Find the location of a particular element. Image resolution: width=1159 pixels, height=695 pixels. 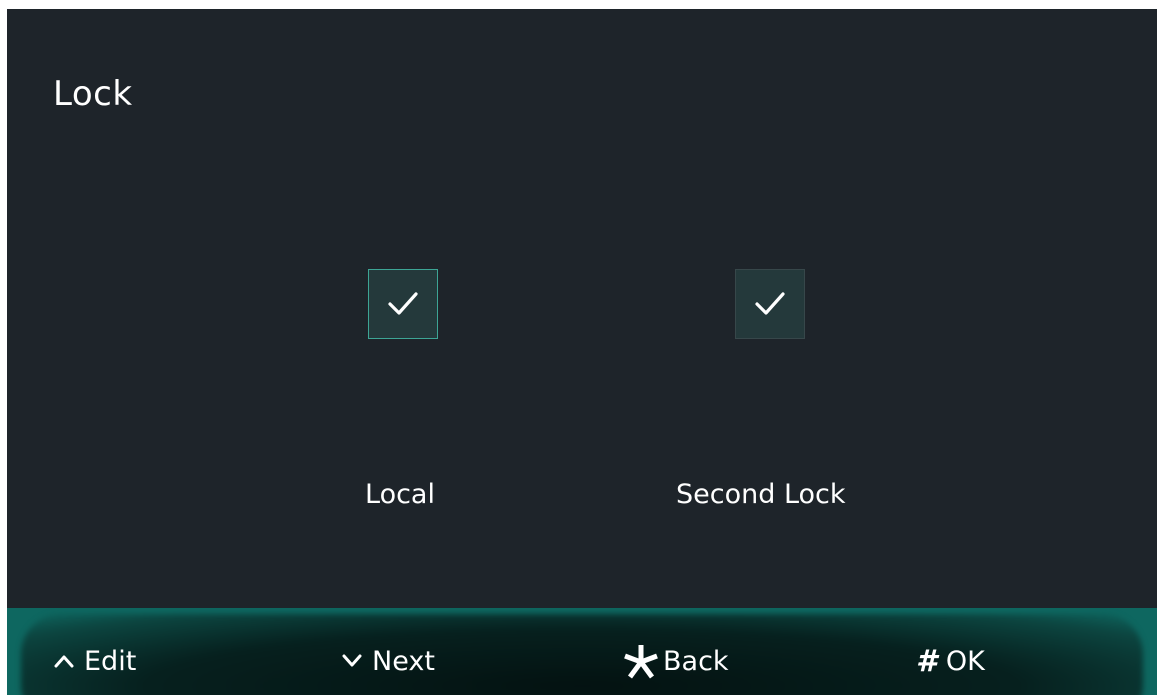

edit-label: Edit is located at coordinates (110, 661).